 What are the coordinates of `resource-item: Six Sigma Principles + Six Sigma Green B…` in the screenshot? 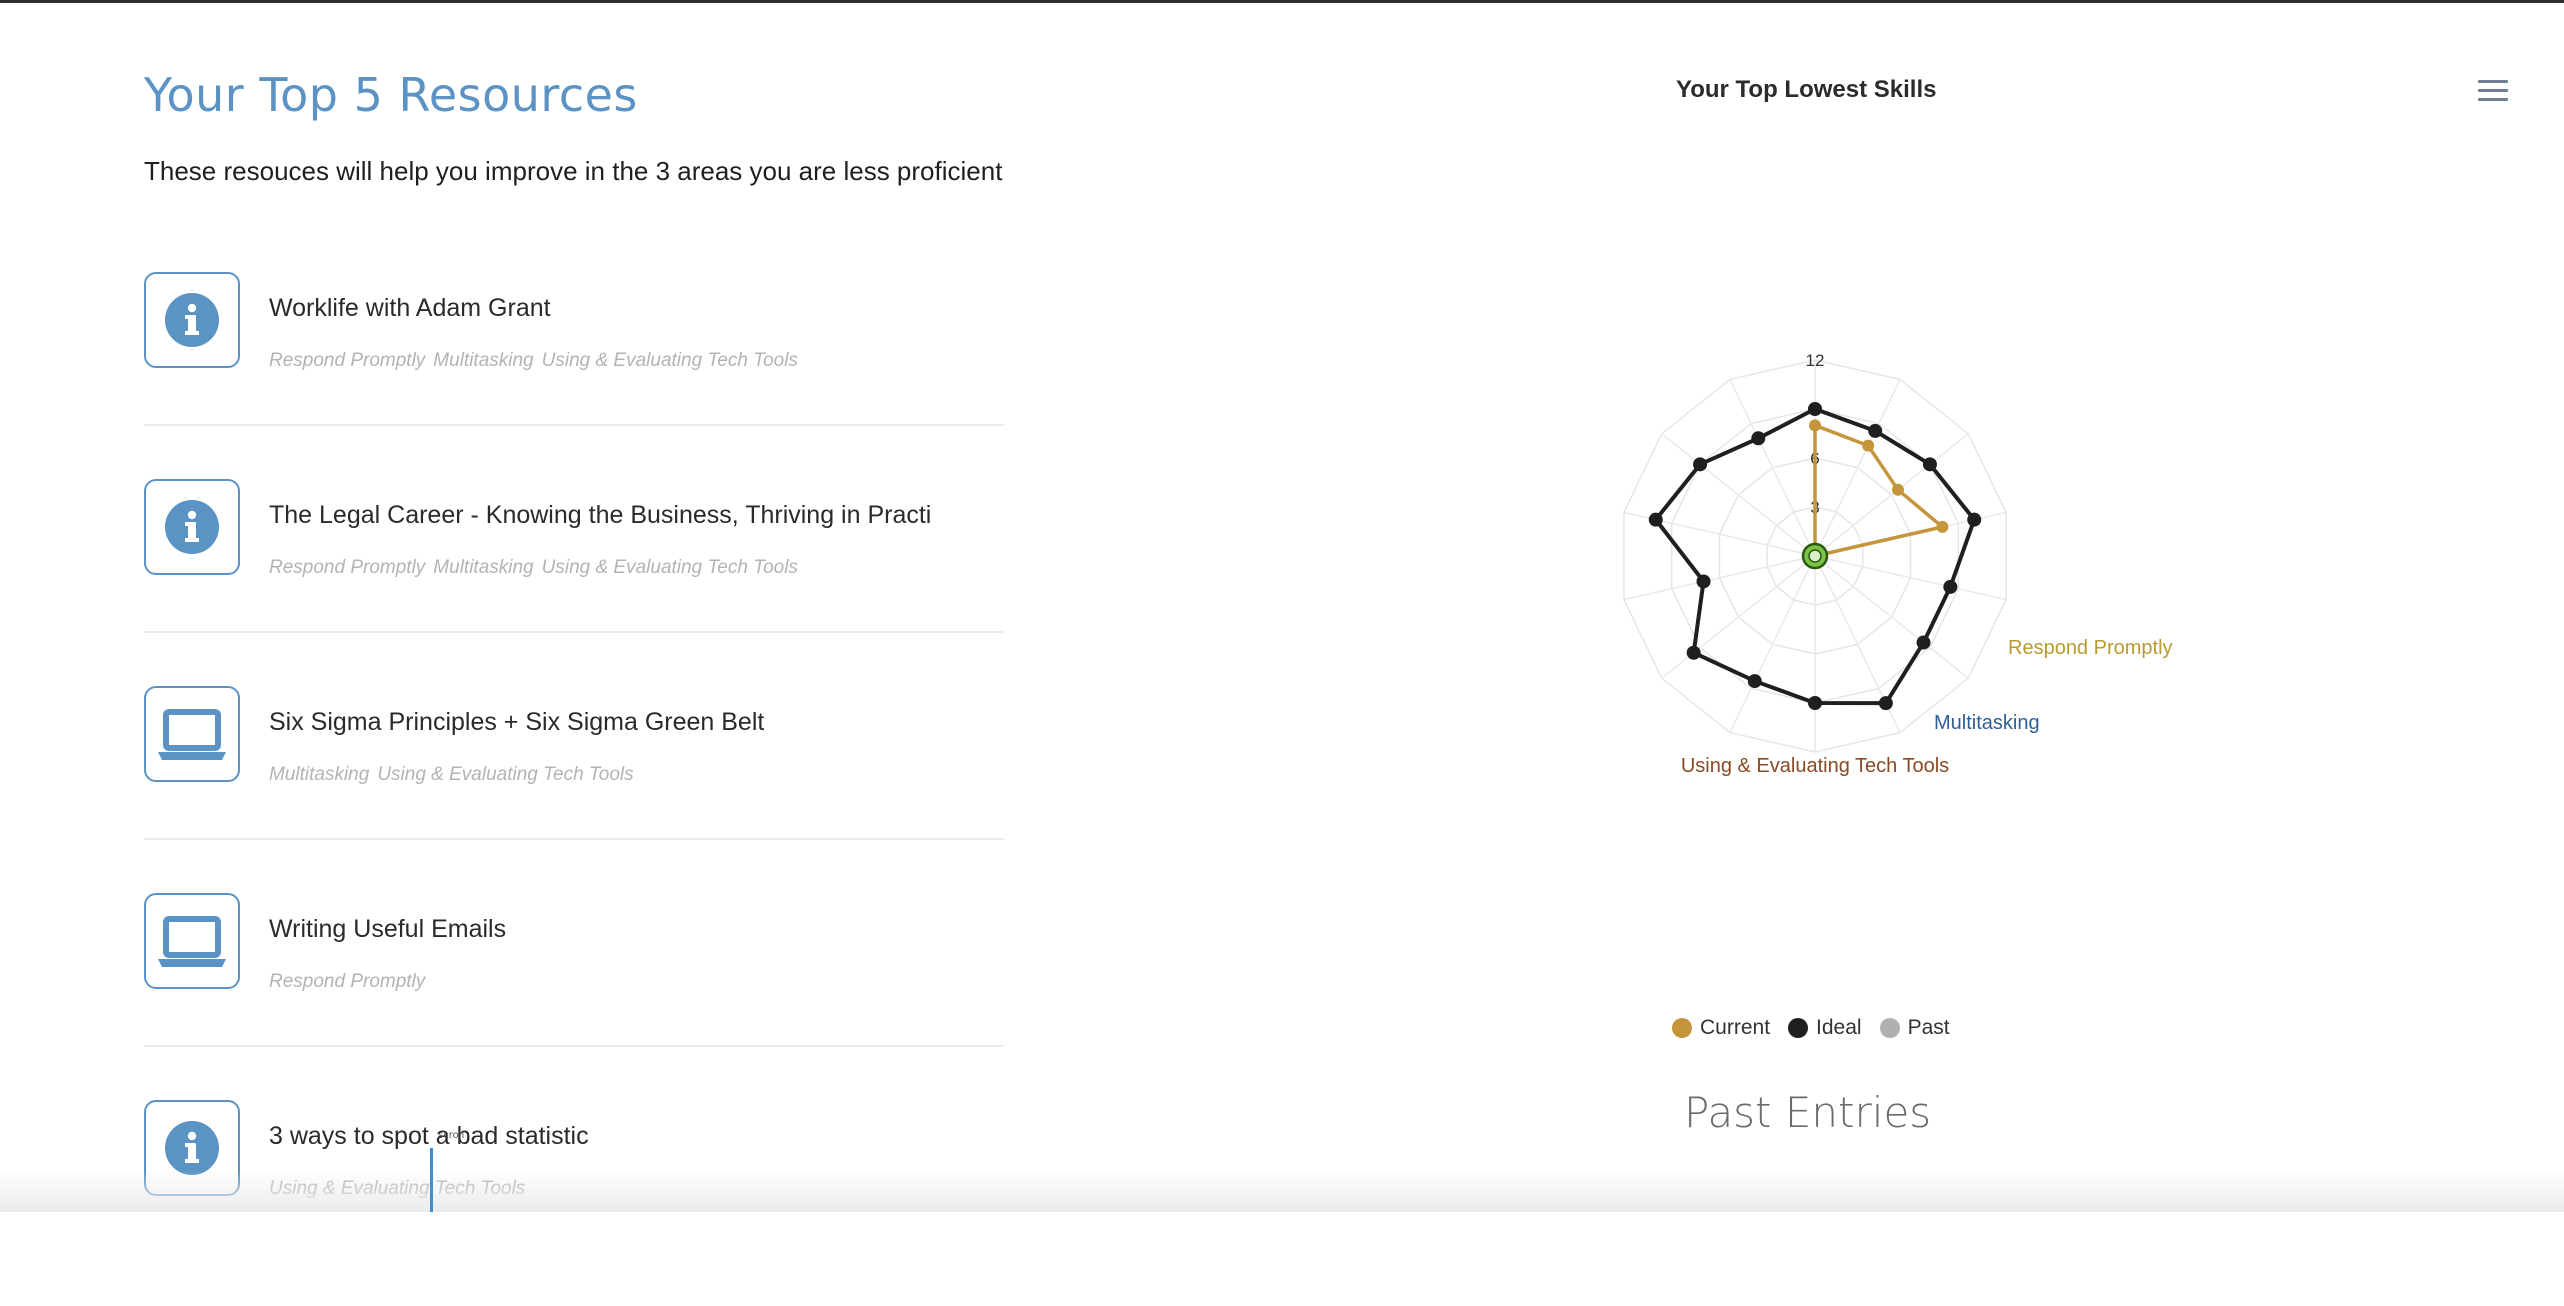 It's located at (574, 789).